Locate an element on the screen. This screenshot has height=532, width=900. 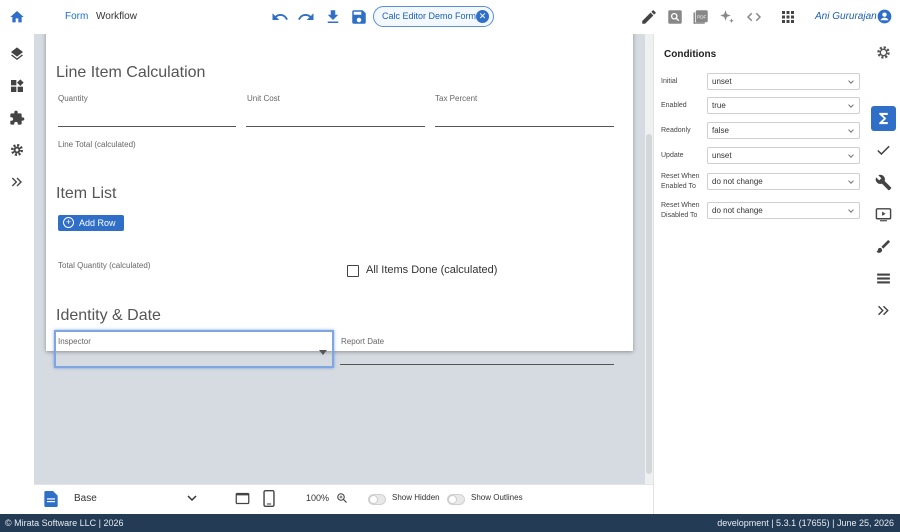
page-select-value: Base is located at coordinates (85, 498).